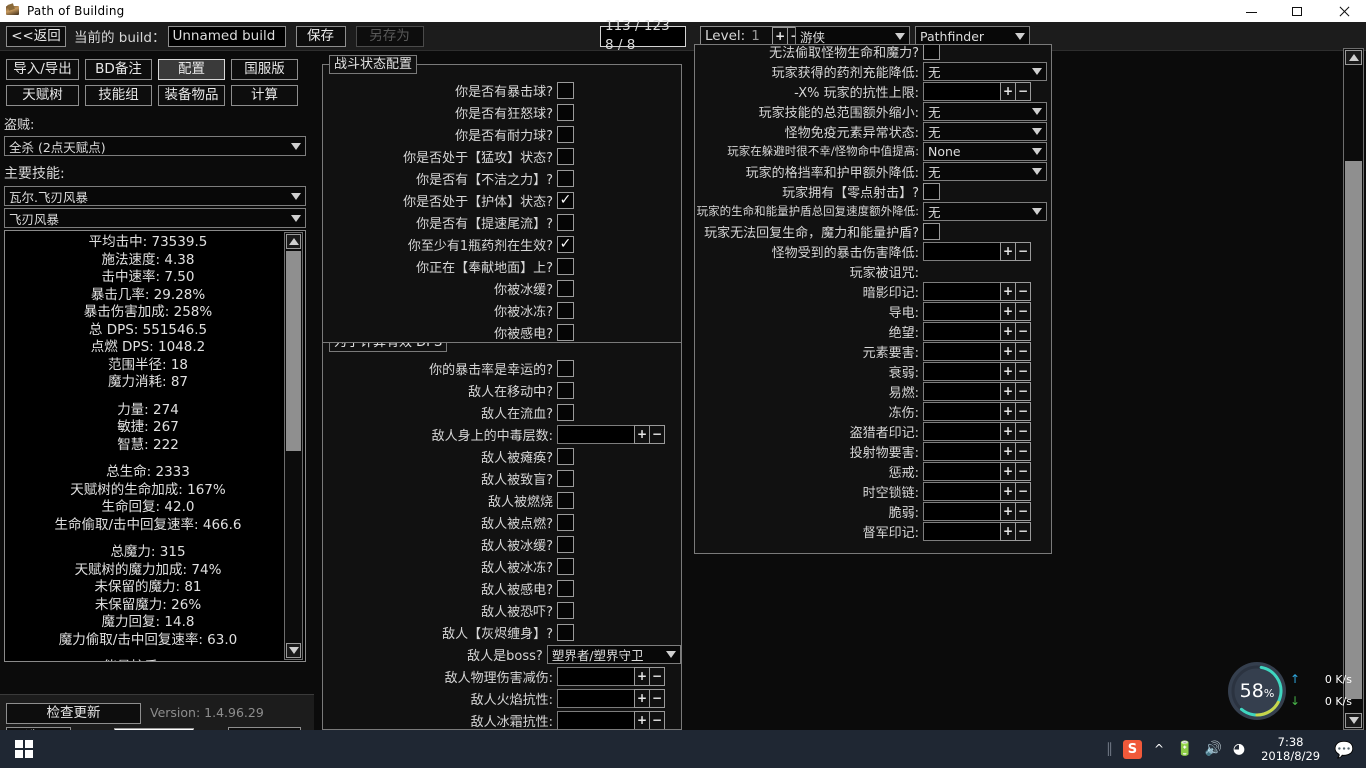 This screenshot has width=1366, height=768. I want to click on level-value: 1, so click(762, 36).